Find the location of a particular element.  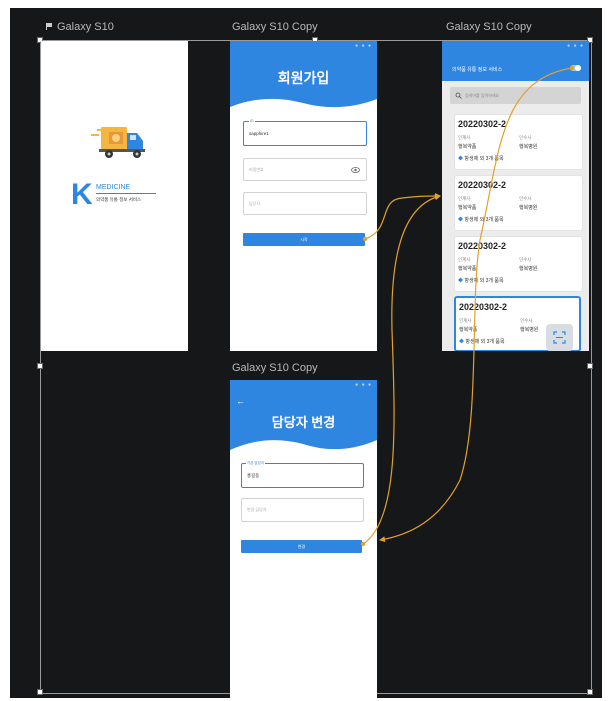

password-placeholder: 비밀번호 is located at coordinates (256, 169).